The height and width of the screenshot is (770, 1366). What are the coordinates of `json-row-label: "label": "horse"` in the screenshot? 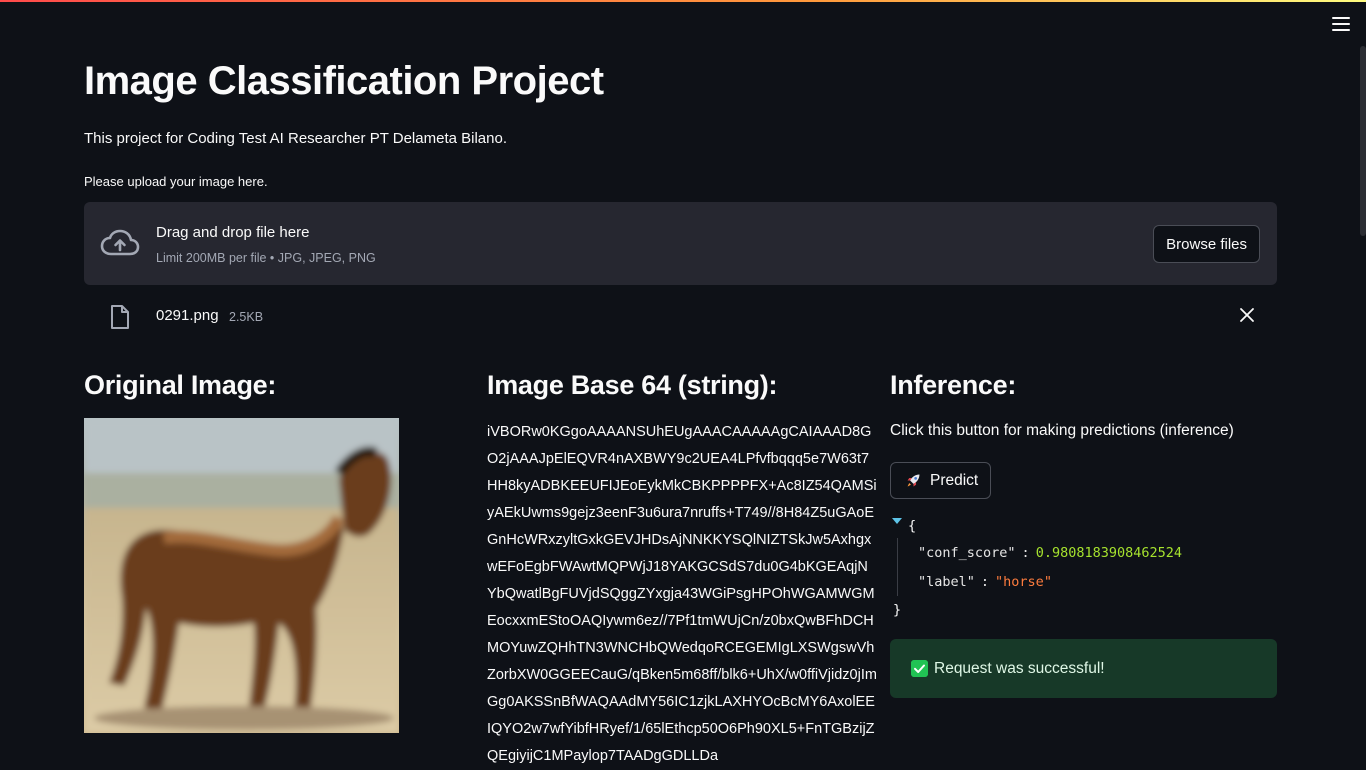 It's located at (985, 582).